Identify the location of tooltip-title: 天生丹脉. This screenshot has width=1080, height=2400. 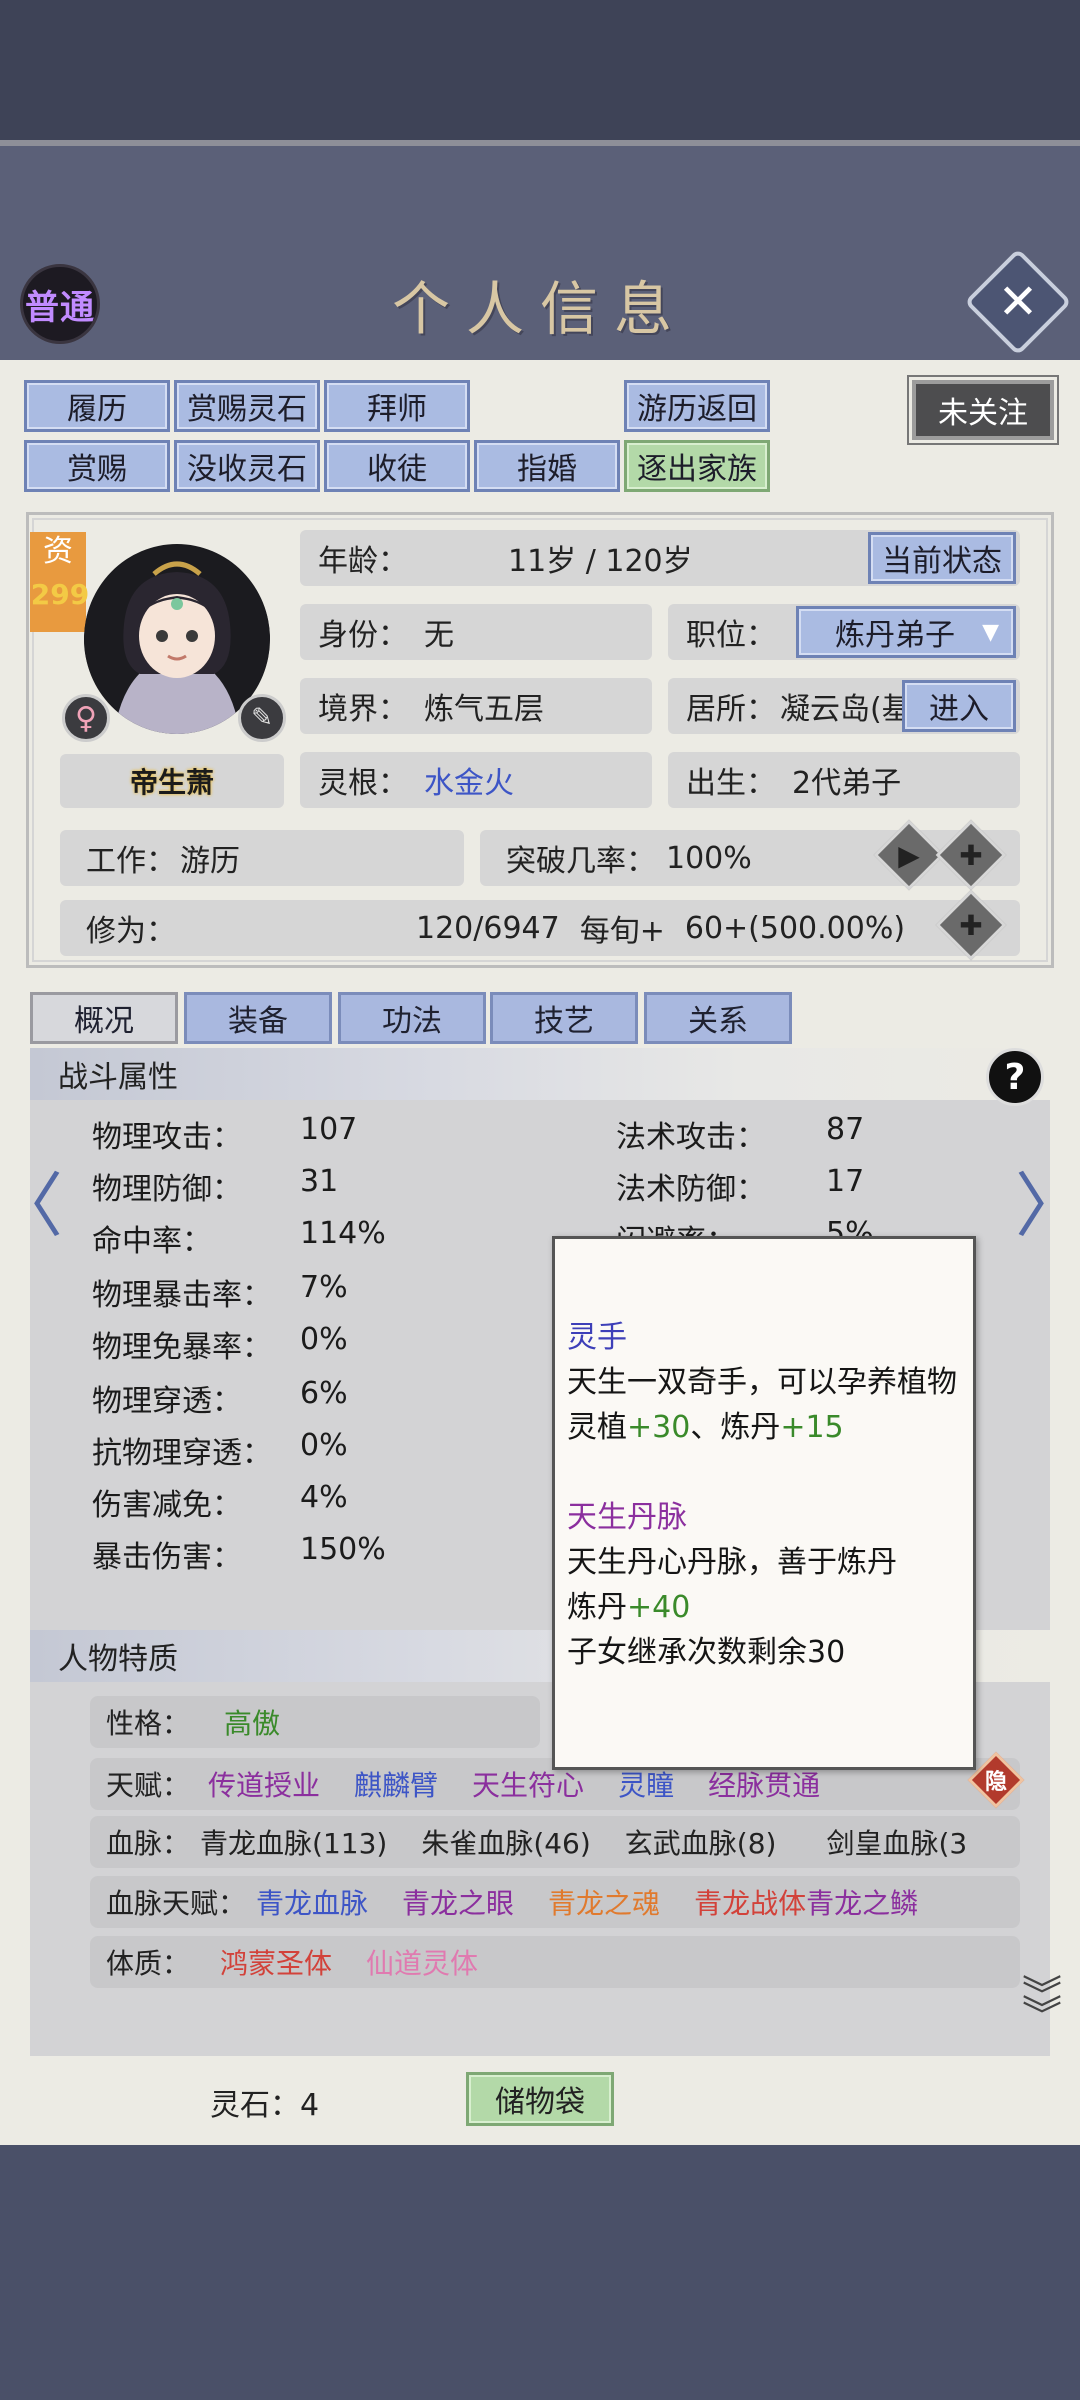
(627, 1517).